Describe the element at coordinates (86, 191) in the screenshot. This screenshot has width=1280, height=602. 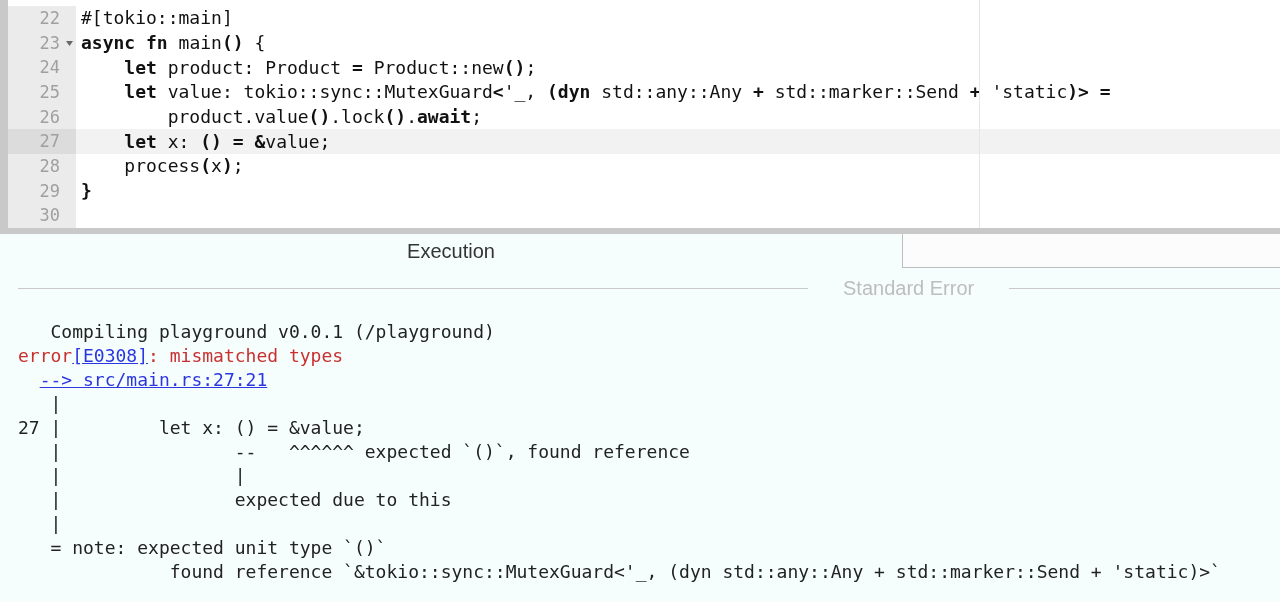
I see `code-line: }` at that location.